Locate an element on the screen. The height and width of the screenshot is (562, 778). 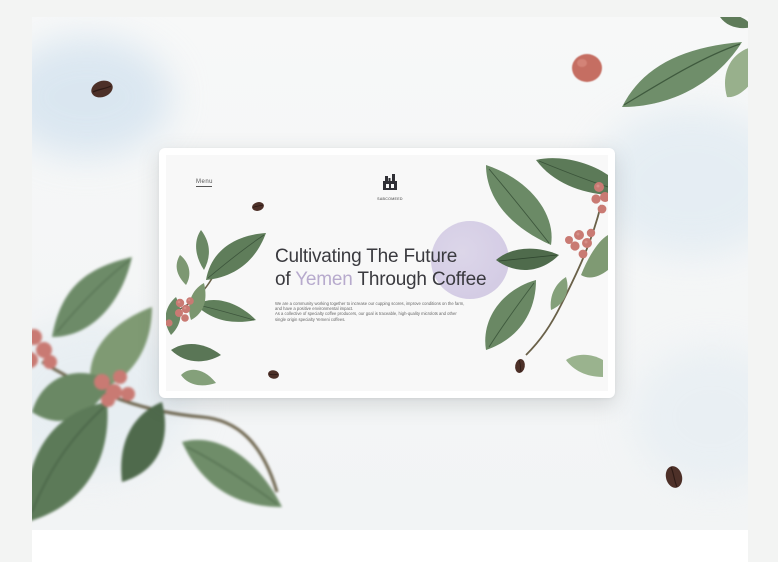
headline-line-1: Cultivating The Future is located at coordinates (366, 256).